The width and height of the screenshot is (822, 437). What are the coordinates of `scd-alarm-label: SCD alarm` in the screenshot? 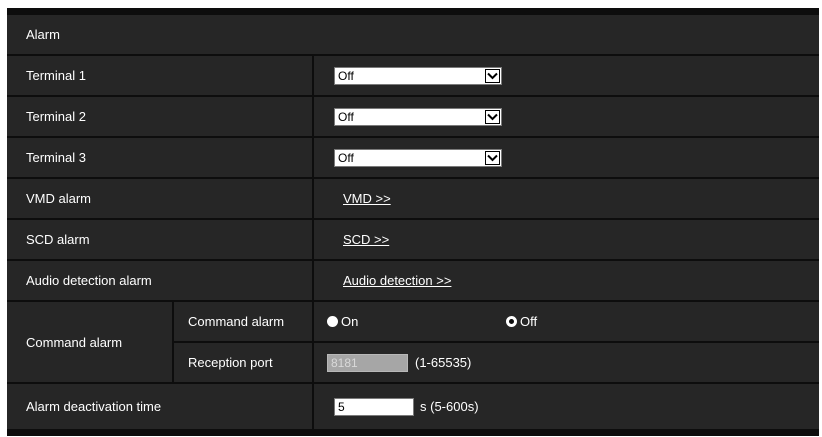 It's located at (58, 239).